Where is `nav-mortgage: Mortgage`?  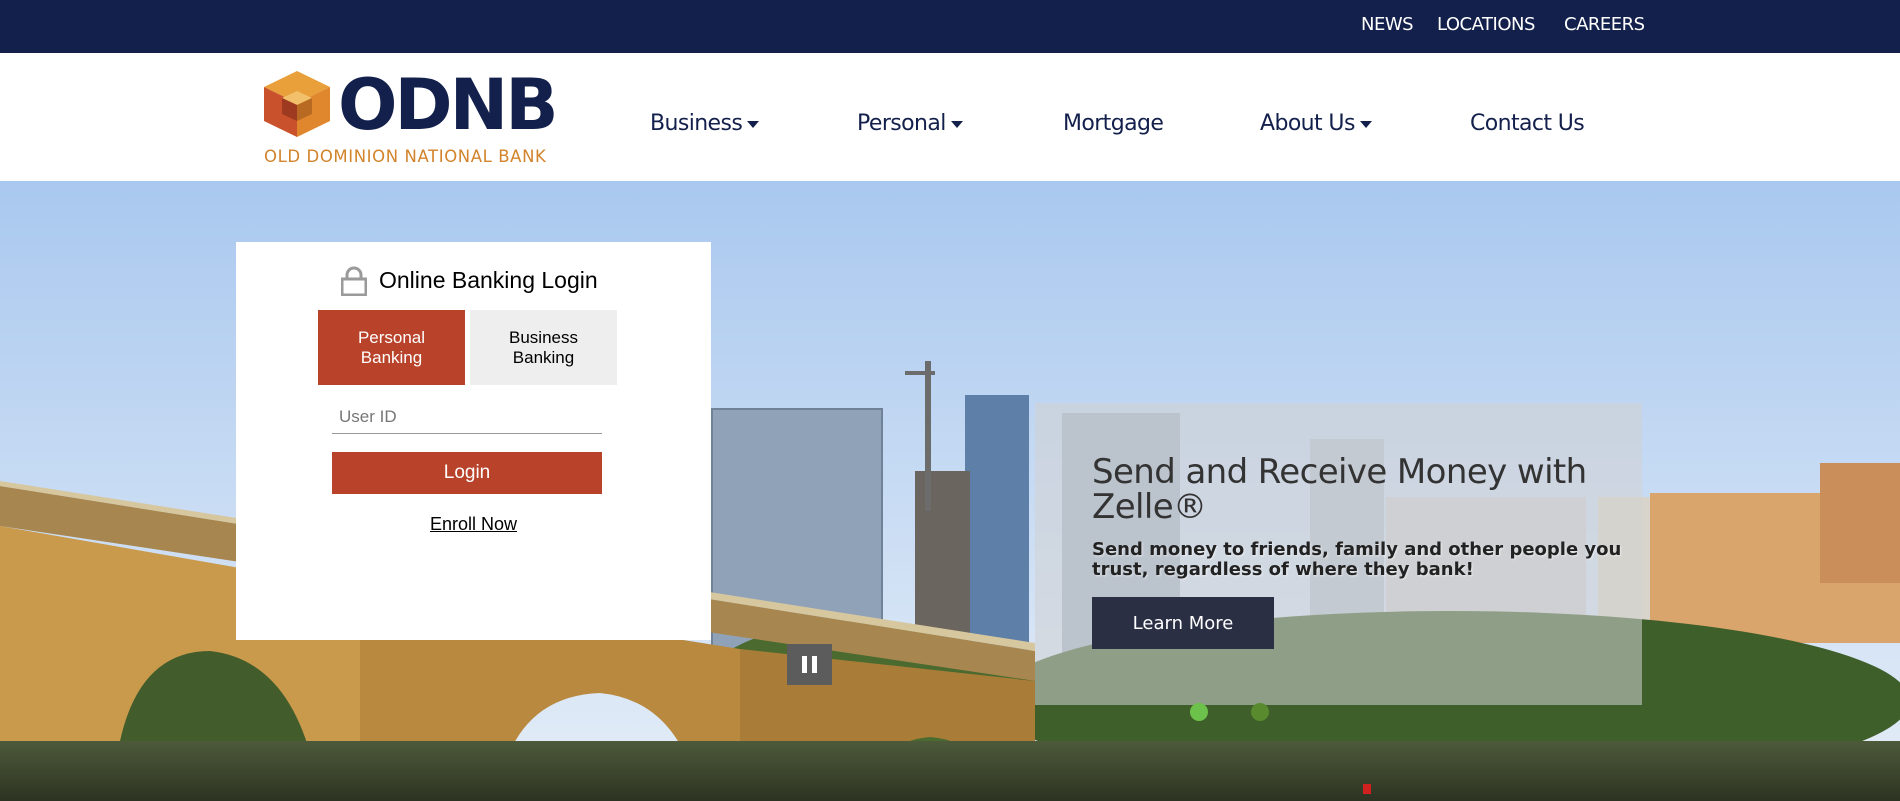
nav-mortgage: Mortgage is located at coordinates (1113, 124).